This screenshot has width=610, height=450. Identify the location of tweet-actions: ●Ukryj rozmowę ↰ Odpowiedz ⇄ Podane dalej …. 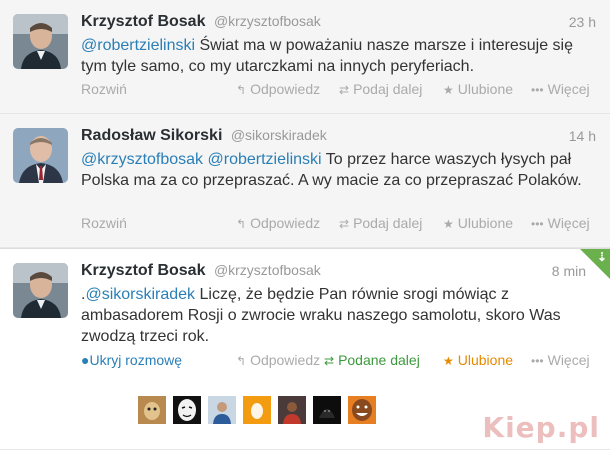
(338, 361).